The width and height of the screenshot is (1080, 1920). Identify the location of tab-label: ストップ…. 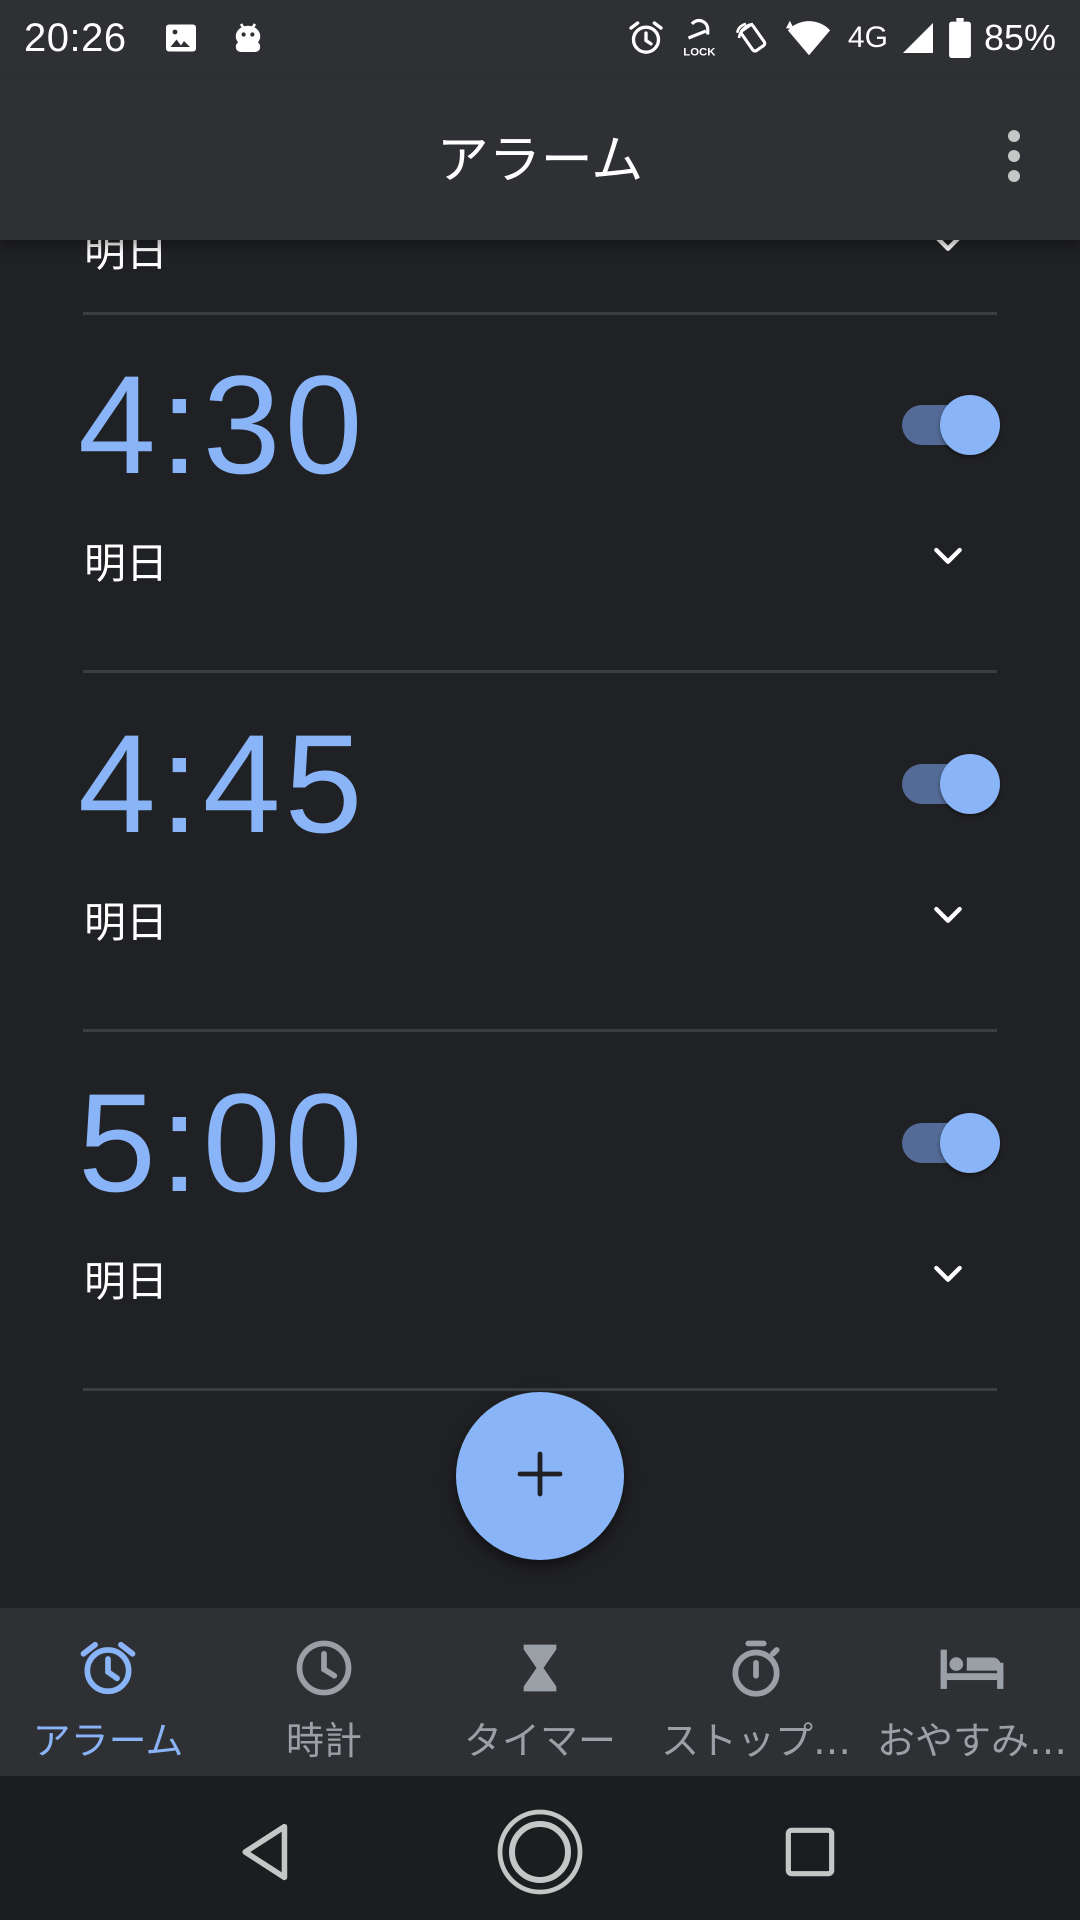
(755, 1741).